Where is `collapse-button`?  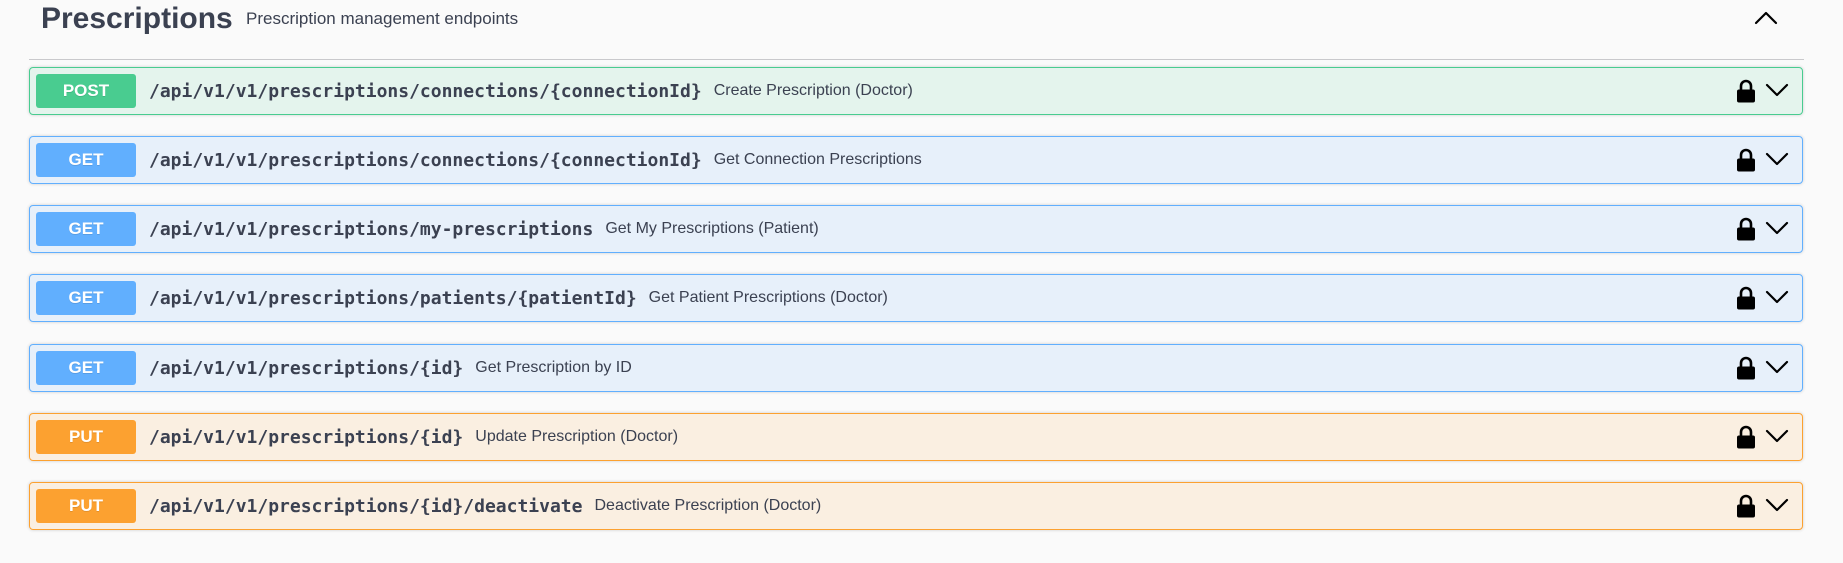
collapse-button is located at coordinates (1766, 18).